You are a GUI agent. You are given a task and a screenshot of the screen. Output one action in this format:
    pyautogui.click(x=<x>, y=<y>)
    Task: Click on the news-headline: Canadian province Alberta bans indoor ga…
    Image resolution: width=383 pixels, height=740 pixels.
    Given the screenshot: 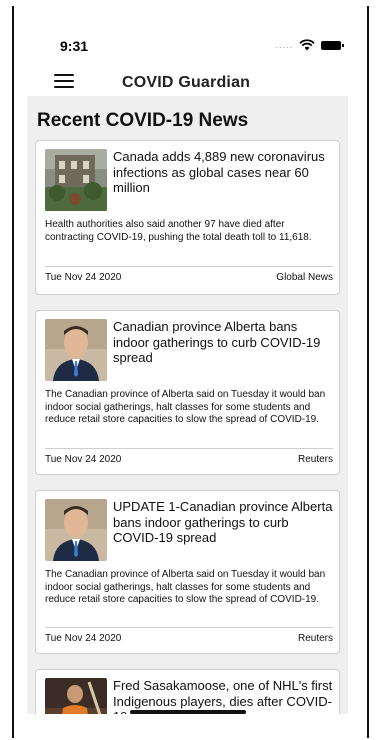 What is the action you would take?
    pyautogui.click(x=223, y=342)
    